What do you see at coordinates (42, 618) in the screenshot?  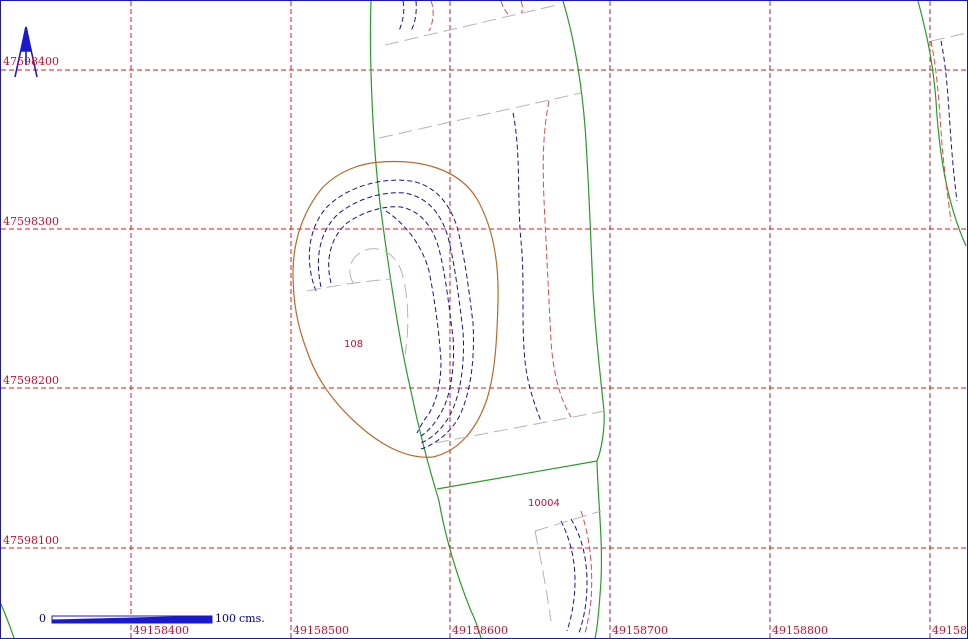 I see `scale-start-label: 0` at bounding box center [42, 618].